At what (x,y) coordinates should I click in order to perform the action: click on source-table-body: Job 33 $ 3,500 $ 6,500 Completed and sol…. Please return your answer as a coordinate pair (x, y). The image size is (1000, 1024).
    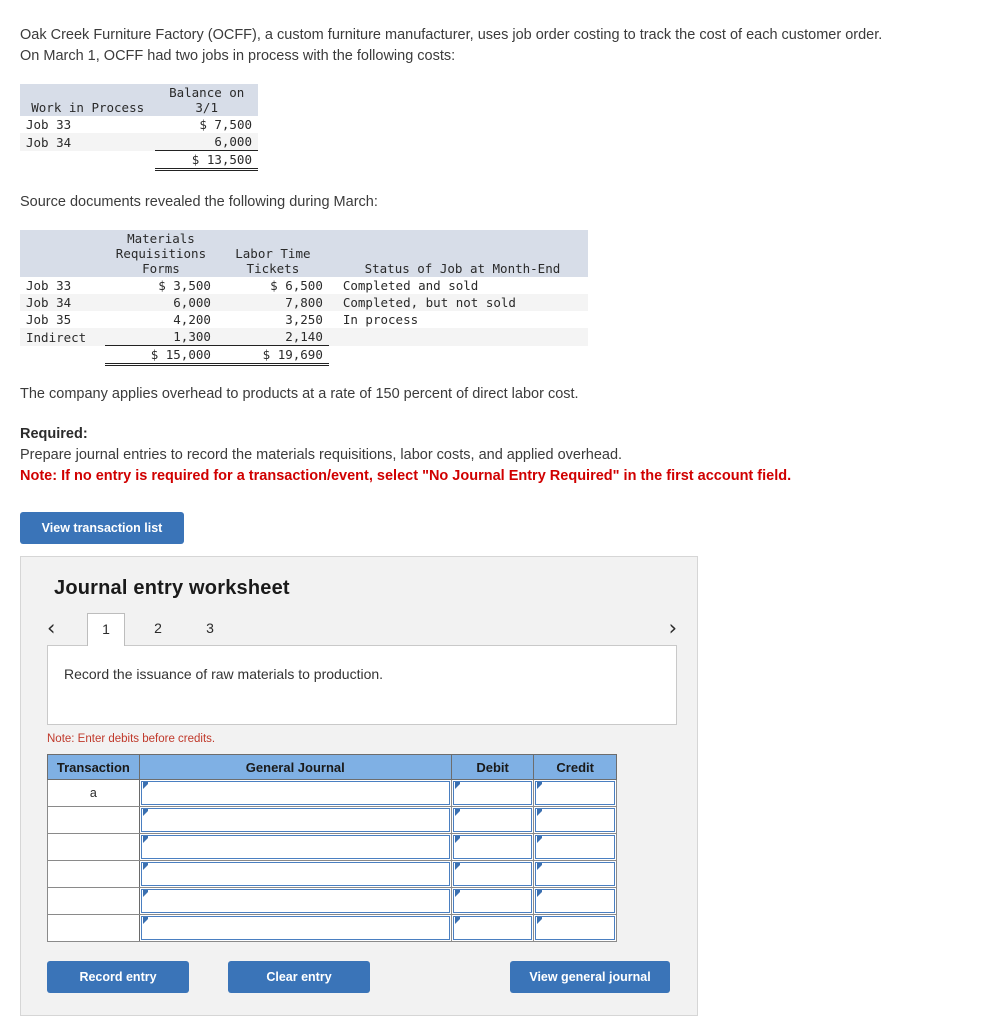
    Looking at the image, I should click on (304, 321).